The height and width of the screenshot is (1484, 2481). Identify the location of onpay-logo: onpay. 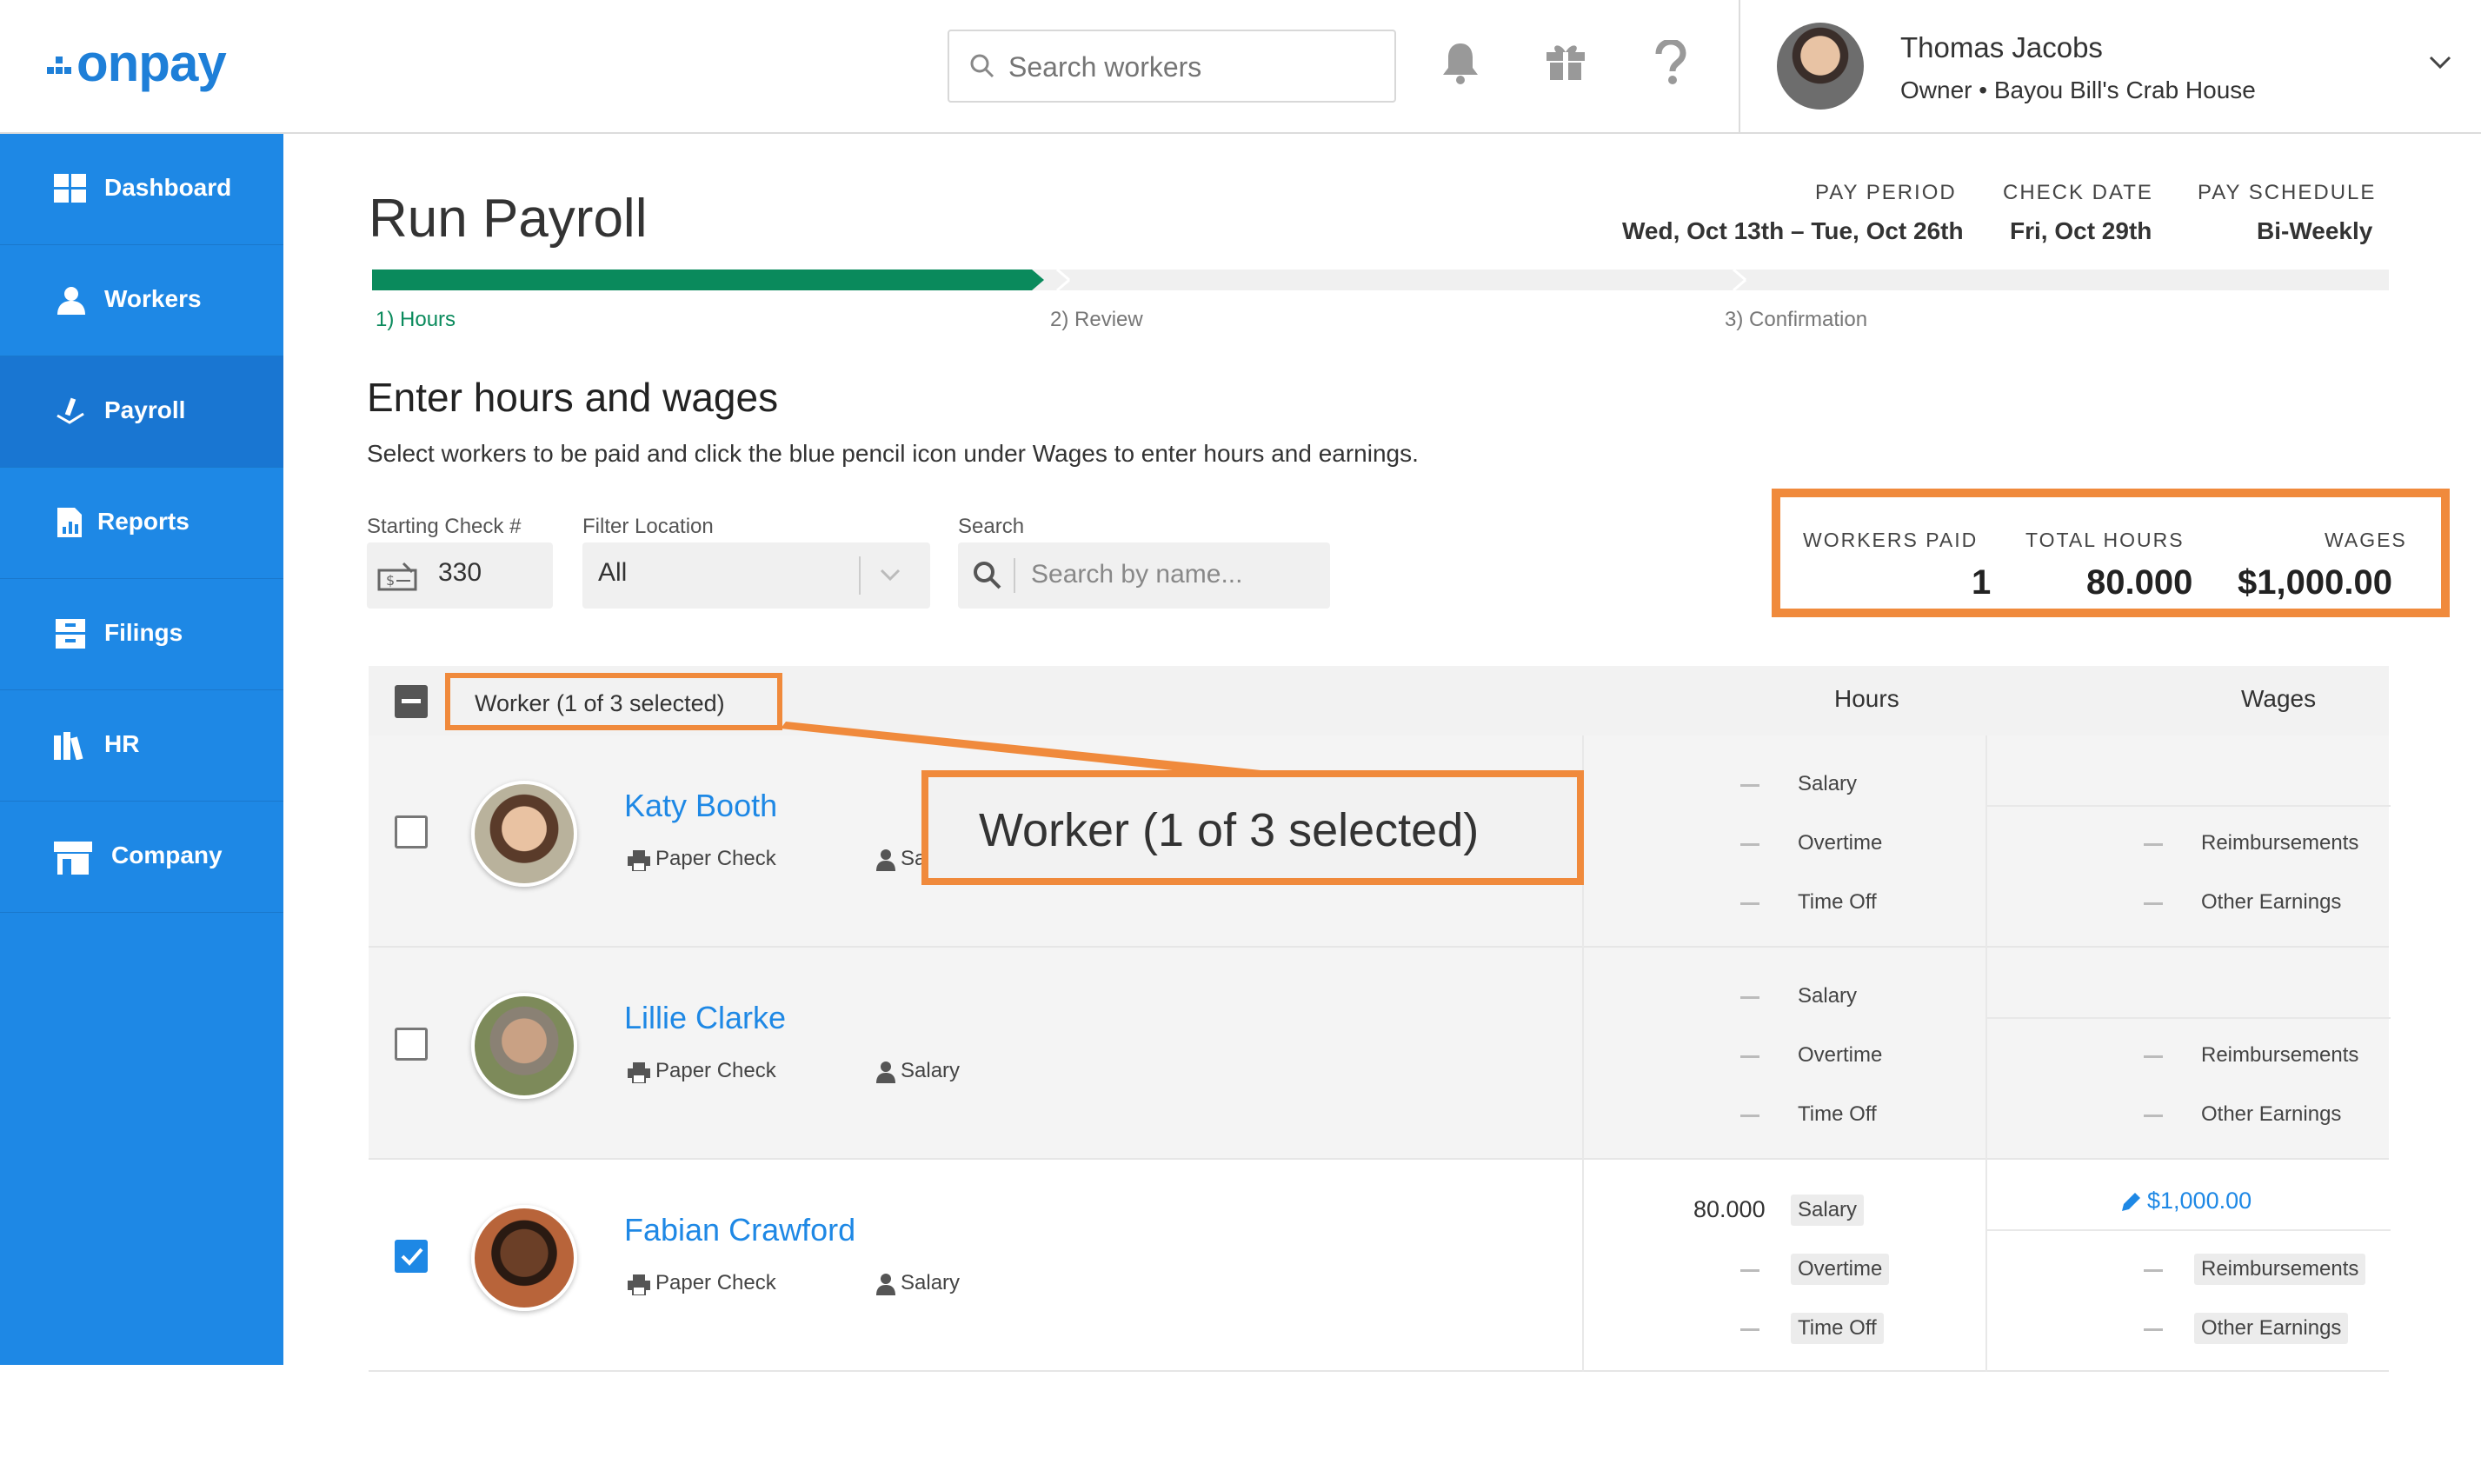
(137, 63).